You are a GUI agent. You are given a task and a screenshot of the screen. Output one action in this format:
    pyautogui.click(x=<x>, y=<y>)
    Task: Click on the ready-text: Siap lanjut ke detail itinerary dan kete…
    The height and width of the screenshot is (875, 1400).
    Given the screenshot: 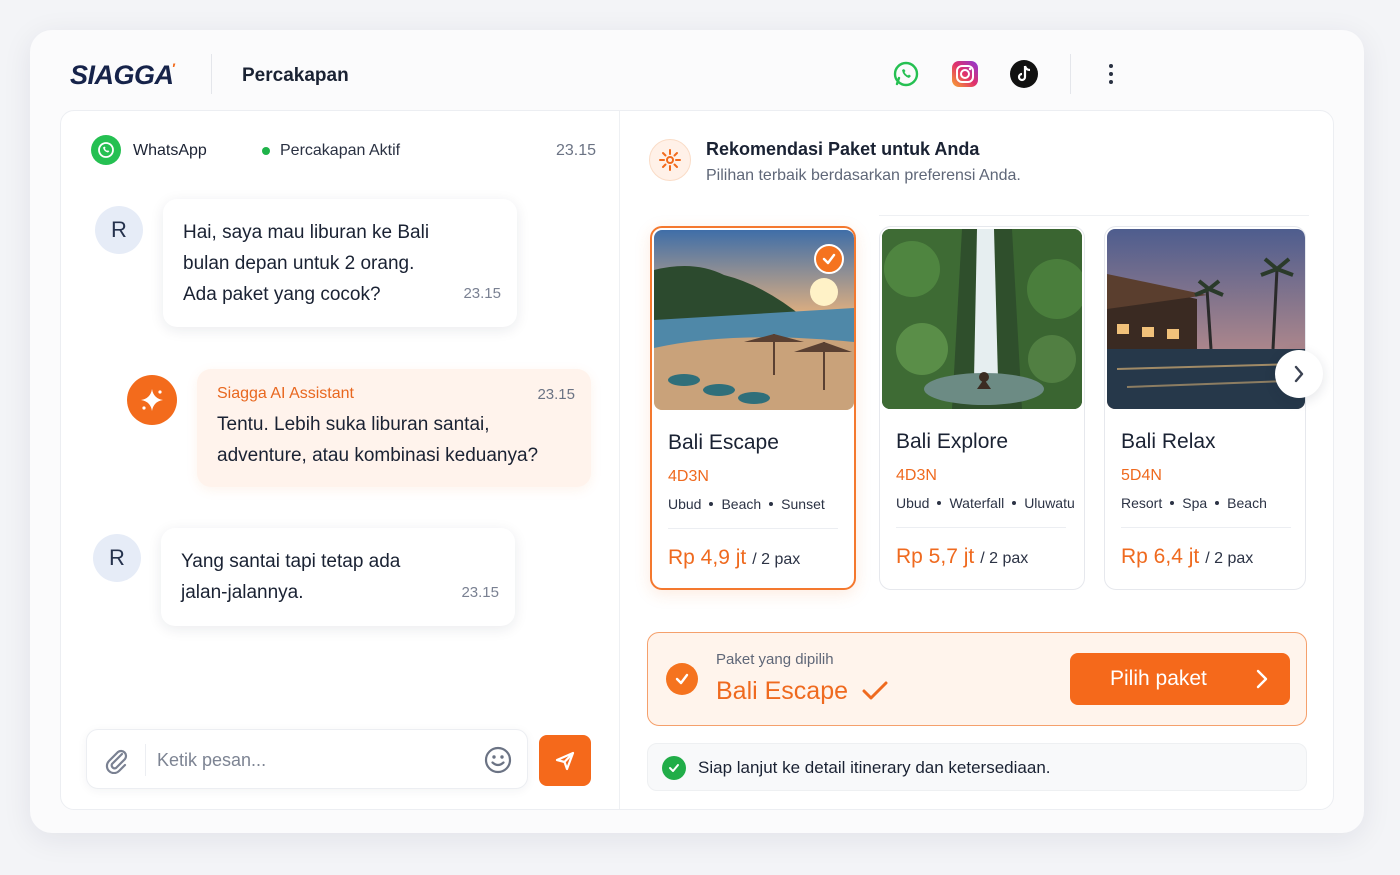 What is the action you would take?
    pyautogui.click(x=874, y=767)
    